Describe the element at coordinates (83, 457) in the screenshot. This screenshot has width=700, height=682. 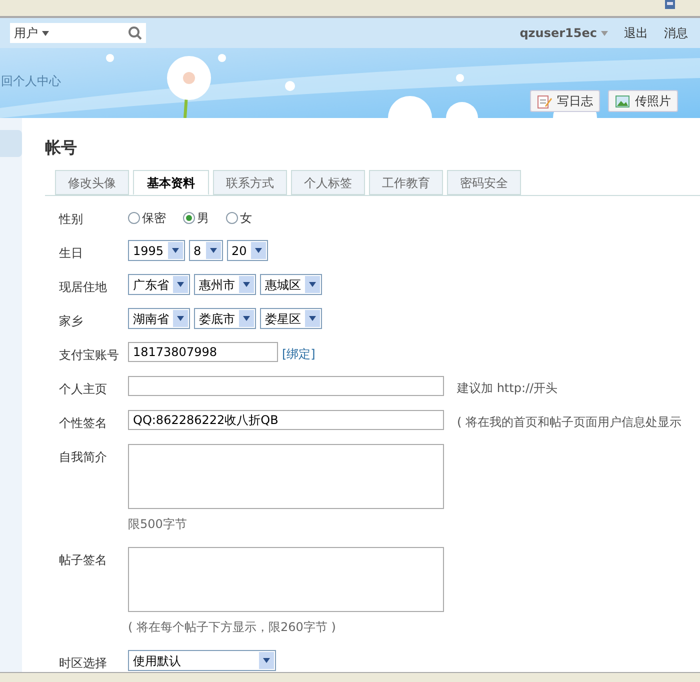
I see `field-label: 自我简介` at that location.